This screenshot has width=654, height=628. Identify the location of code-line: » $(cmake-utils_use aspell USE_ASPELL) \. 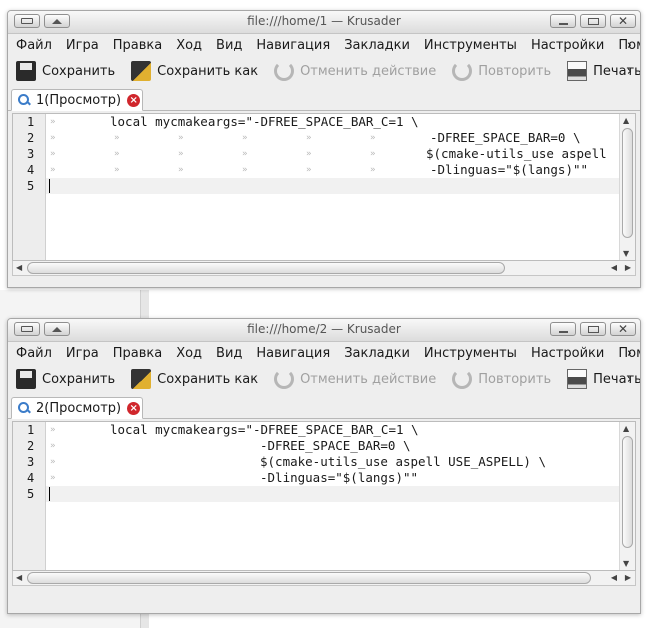
(332, 462).